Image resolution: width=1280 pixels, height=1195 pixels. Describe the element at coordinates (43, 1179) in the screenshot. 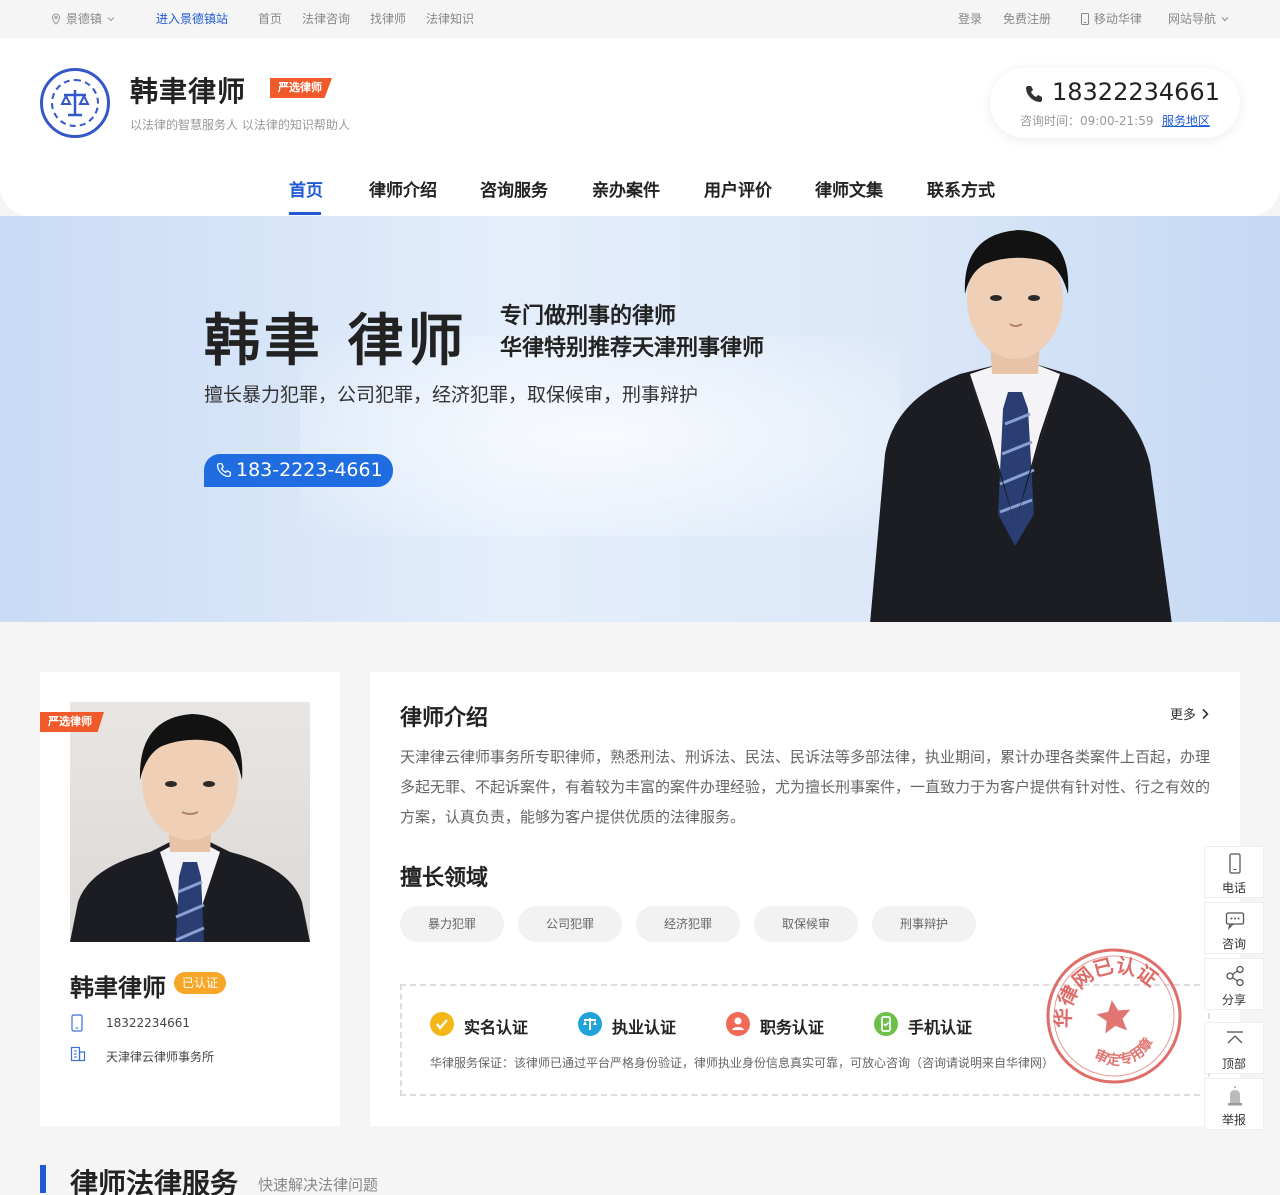

I see `section-accent-bar` at that location.